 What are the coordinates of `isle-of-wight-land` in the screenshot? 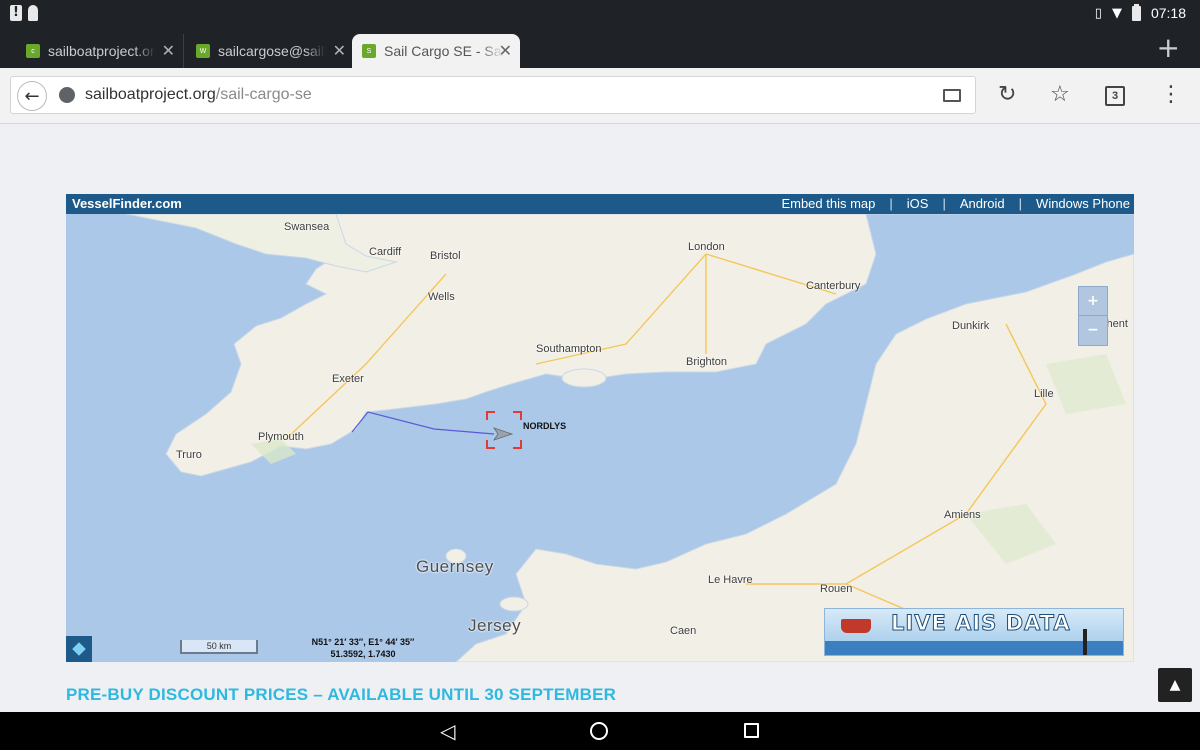 It's located at (584, 378).